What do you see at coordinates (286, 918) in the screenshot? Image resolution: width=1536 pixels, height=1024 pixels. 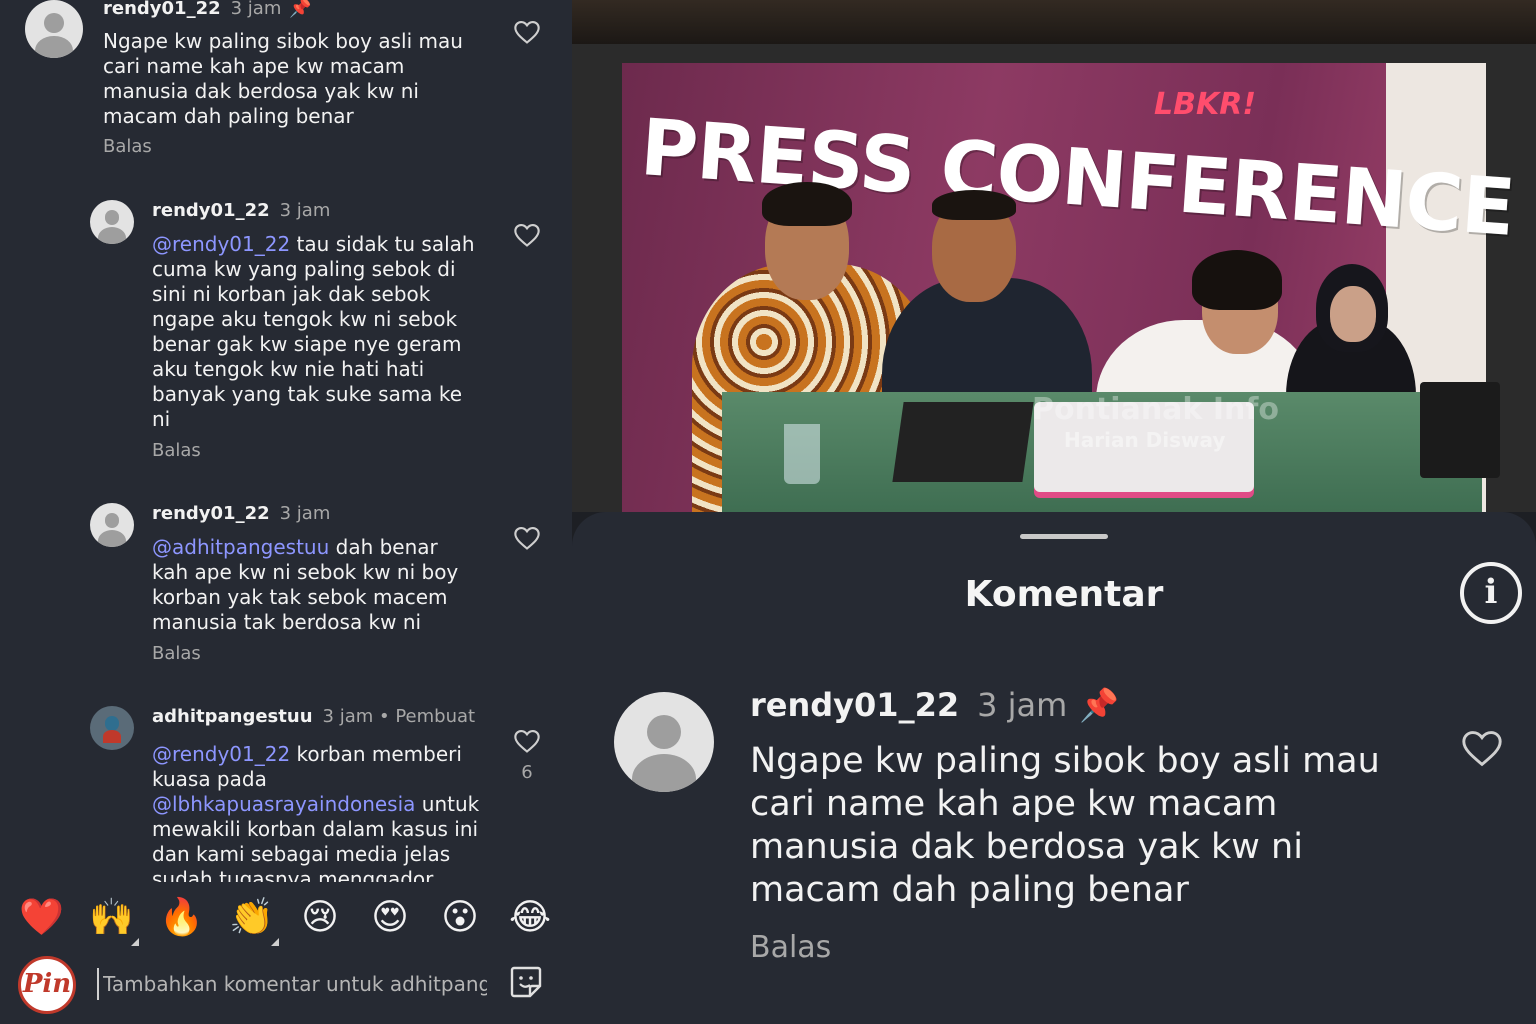 I see `emoji-reaction-bar: ❤️ 🙌 🔥 👏 😢 😍 😮 😂` at bounding box center [286, 918].